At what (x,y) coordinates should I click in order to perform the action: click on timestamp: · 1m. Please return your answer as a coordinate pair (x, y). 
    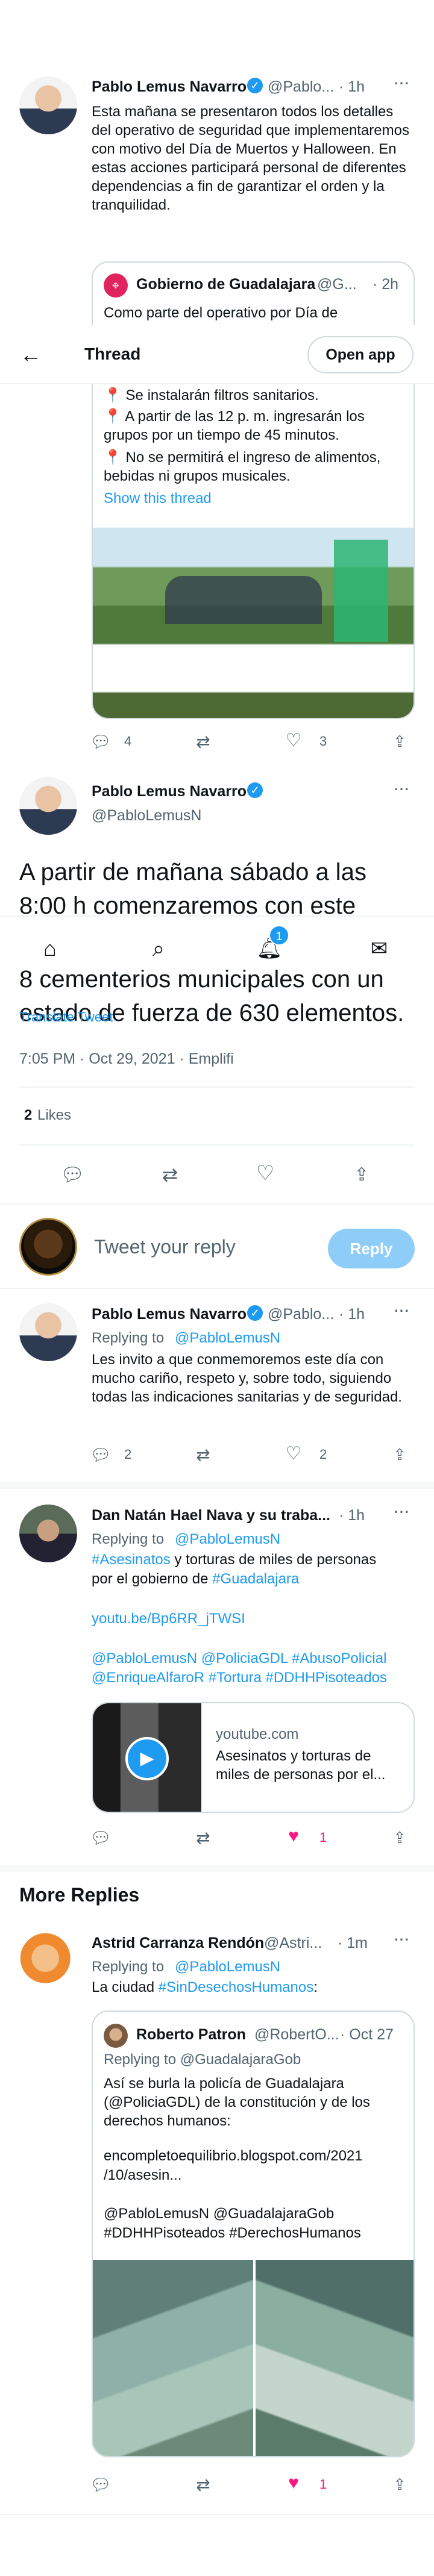
    Looking at the image, I should click on (353, 1943).